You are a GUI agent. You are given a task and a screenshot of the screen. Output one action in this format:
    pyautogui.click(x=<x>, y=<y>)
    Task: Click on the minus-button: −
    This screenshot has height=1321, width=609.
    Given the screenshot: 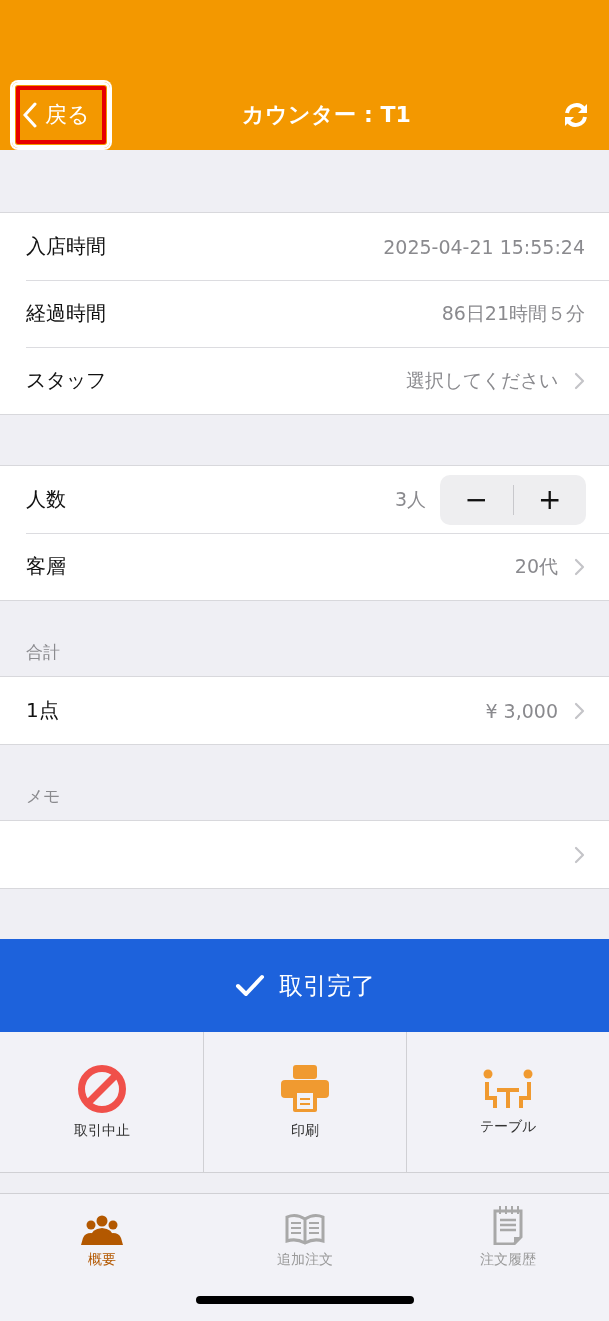 What is the action you would take?
    pyautogui.click(x=476, y=499)
    